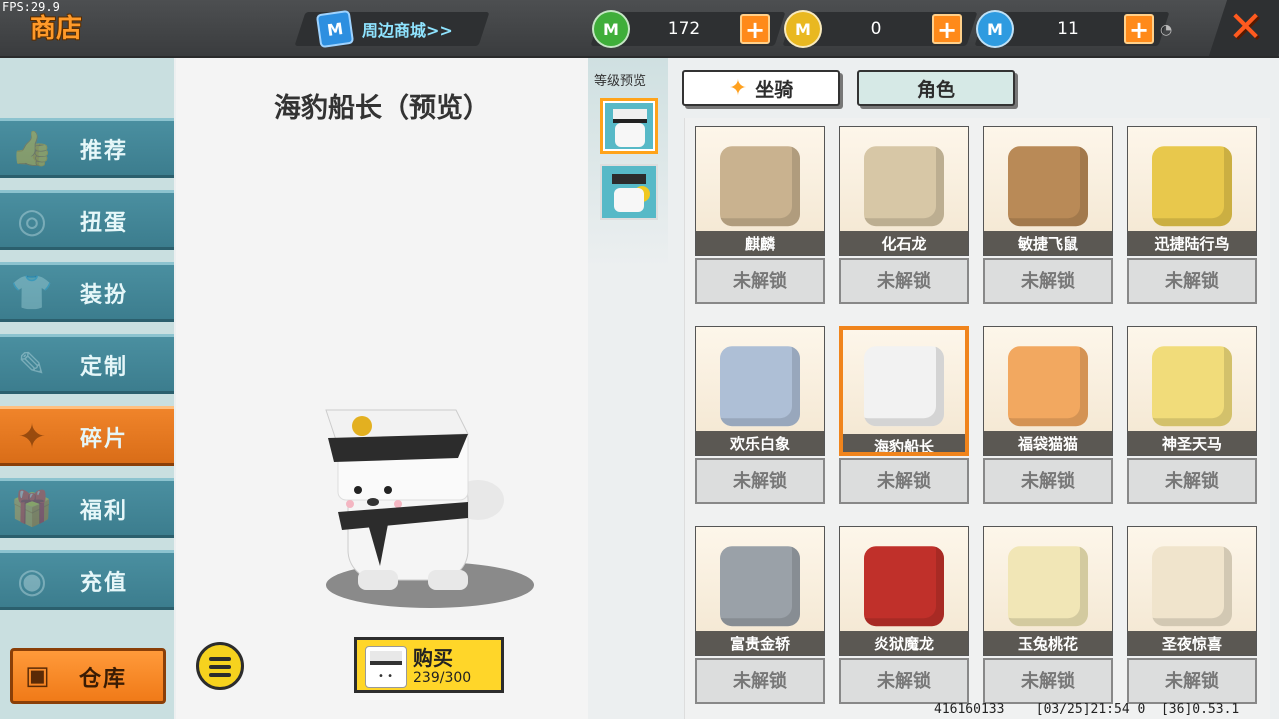 Image resolution: width=1279 pixels, height=719 pixels. I want to click on tab-character-label: 角色, so click(935, 89).